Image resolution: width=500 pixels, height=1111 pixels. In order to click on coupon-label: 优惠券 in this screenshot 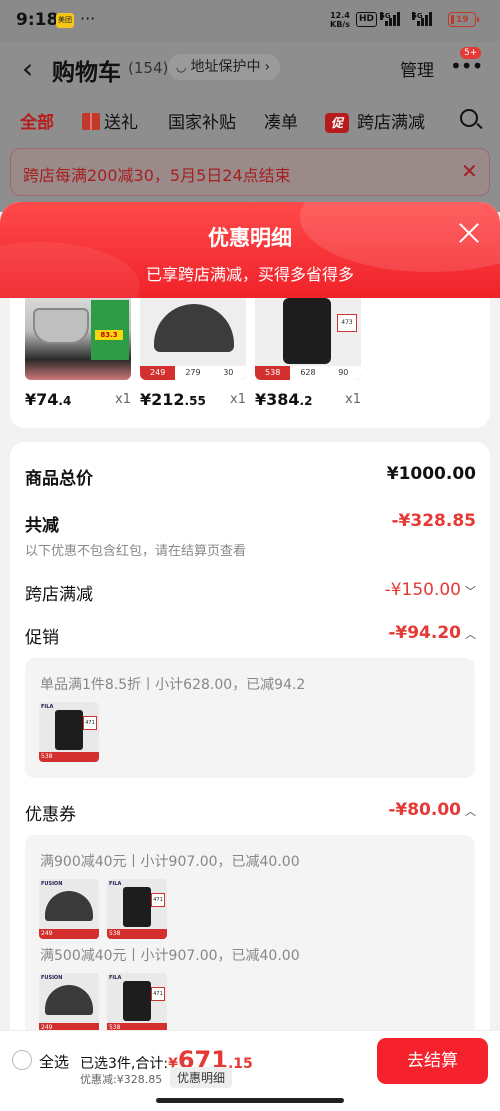, I will do `click(50, 815)`.